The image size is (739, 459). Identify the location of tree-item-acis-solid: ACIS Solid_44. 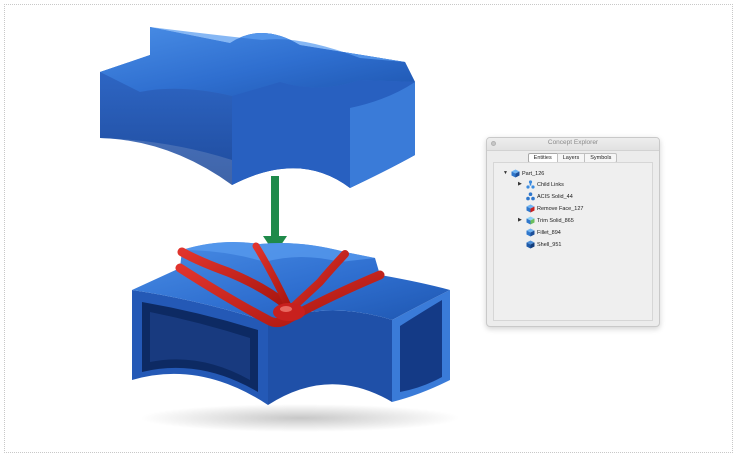
(573, 197).